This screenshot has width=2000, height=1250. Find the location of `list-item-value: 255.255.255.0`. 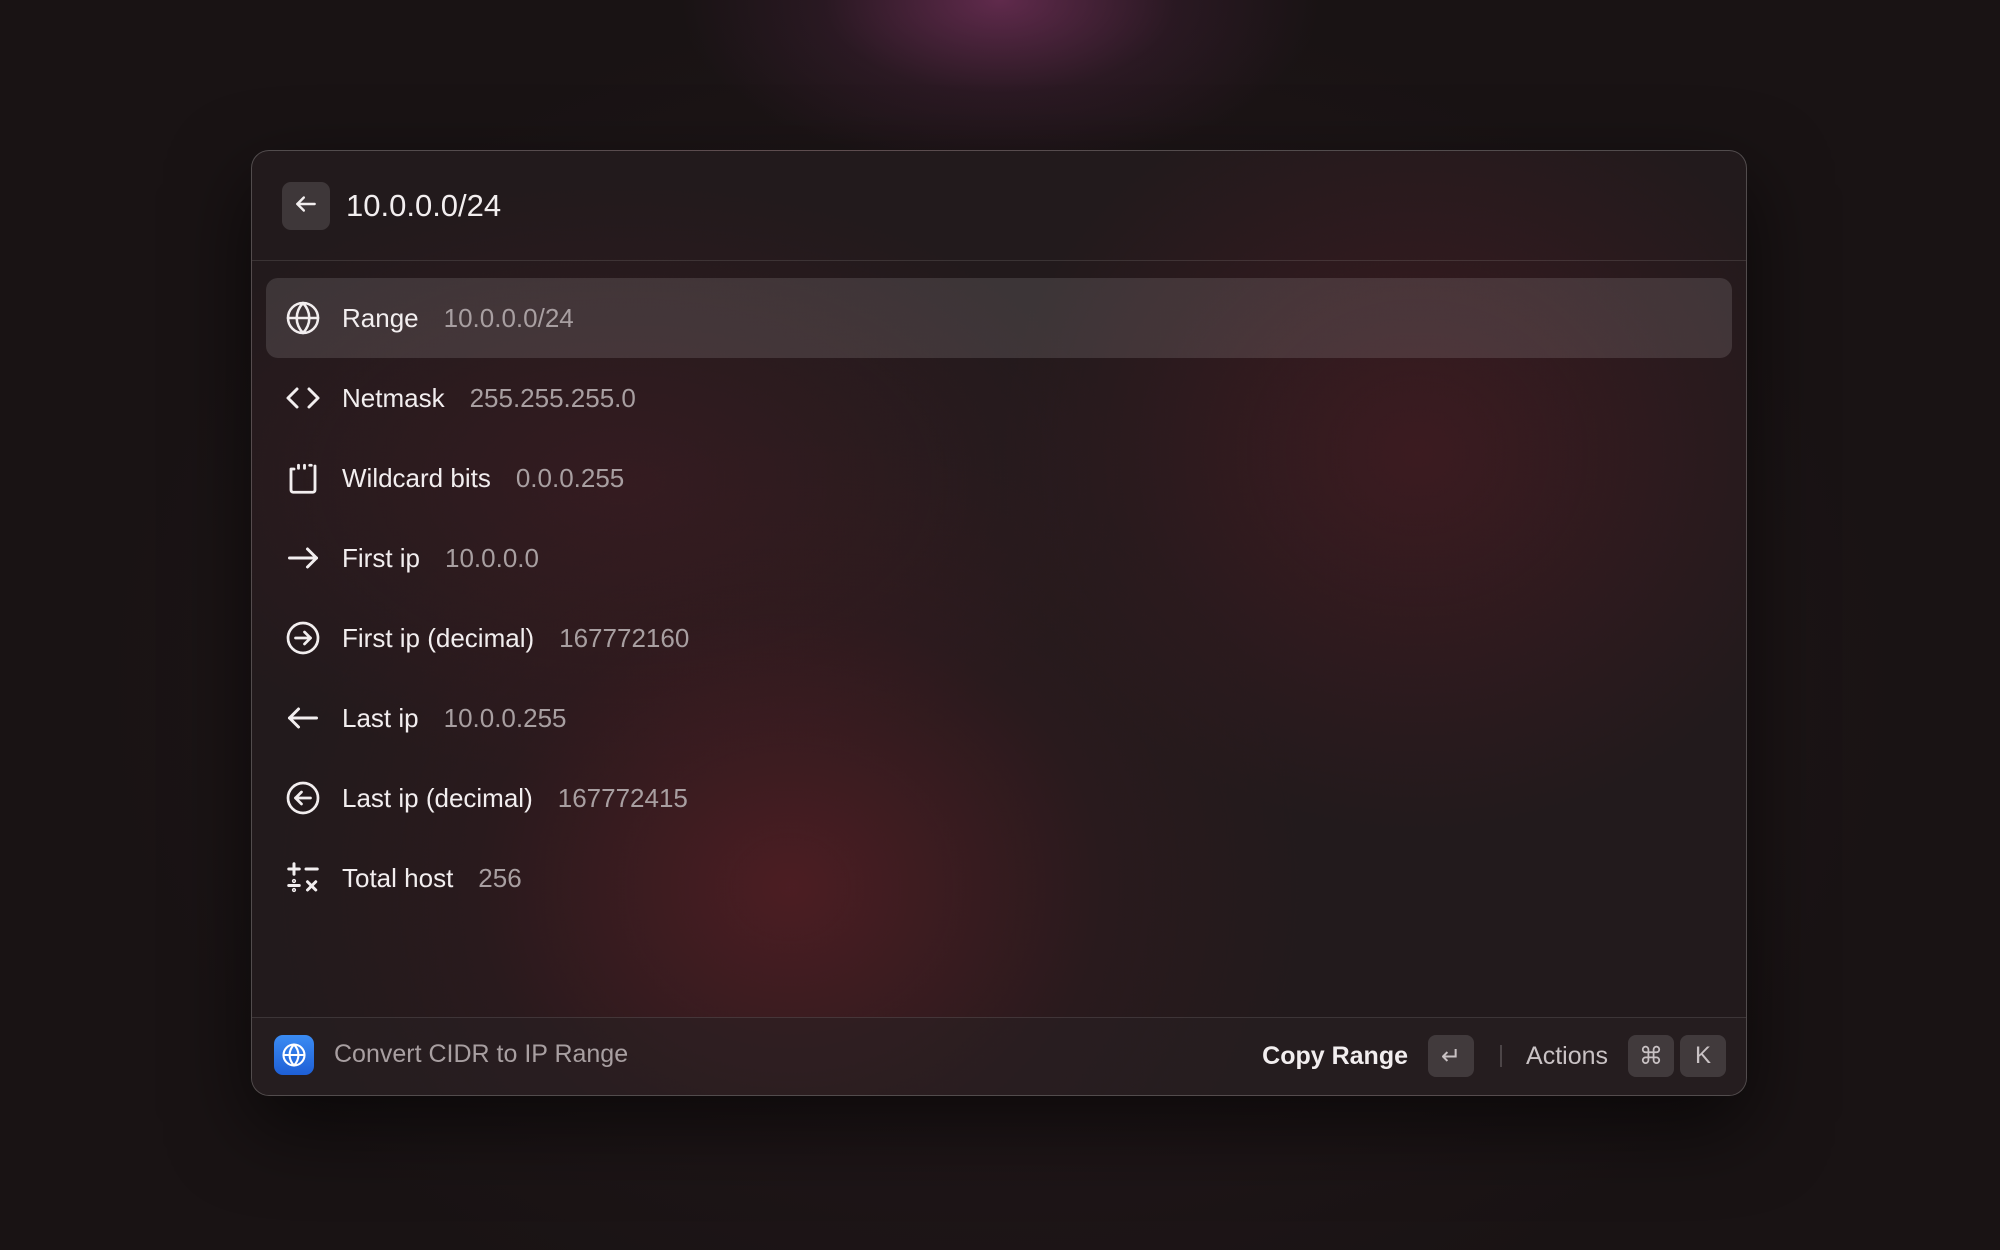

list-item-value: 255.255.255.0 is located at coordinates (552, 397).